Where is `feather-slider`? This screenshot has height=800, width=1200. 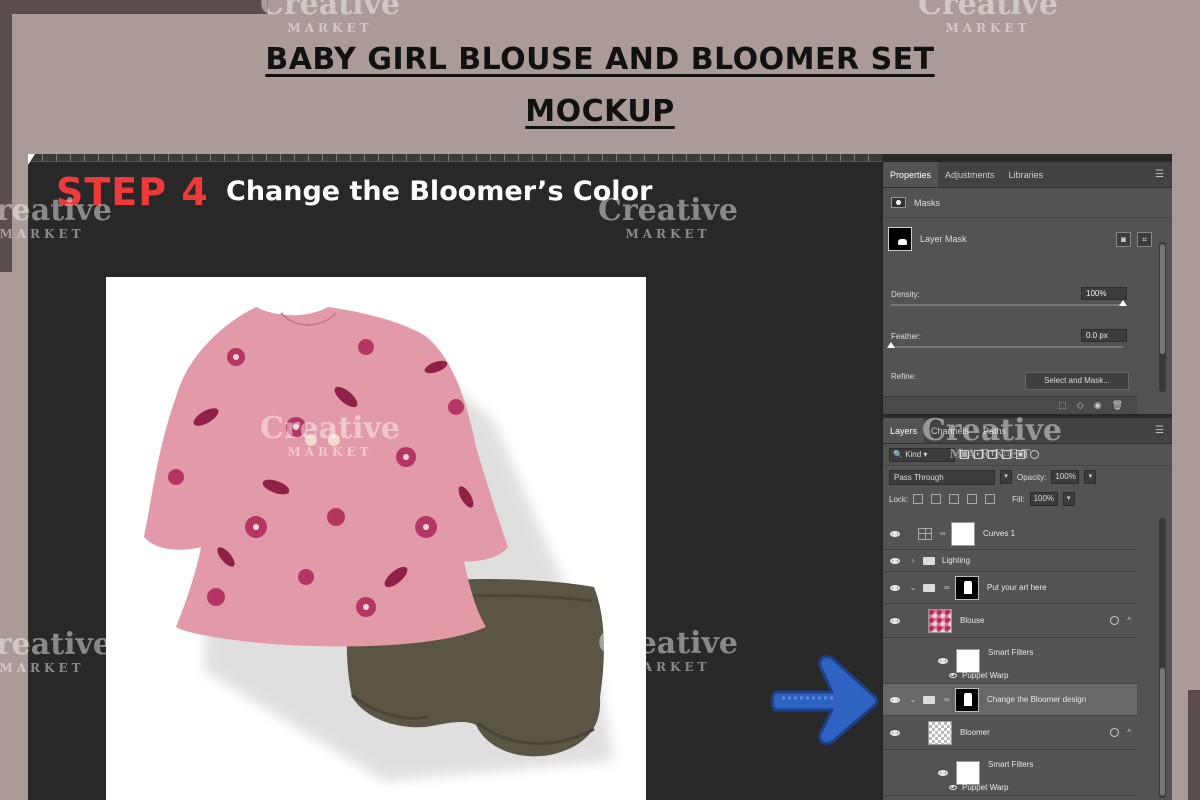 feather-slider is located at coordinates (1005, 345).